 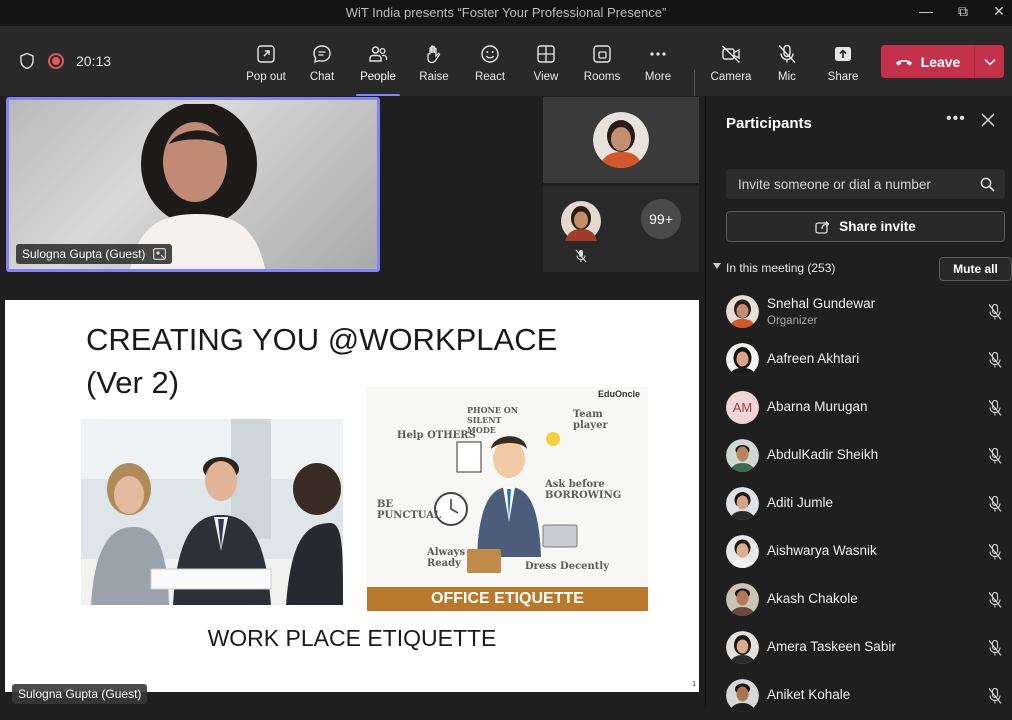 I want to click on business-meeting-image, so click(x=212, y=512).